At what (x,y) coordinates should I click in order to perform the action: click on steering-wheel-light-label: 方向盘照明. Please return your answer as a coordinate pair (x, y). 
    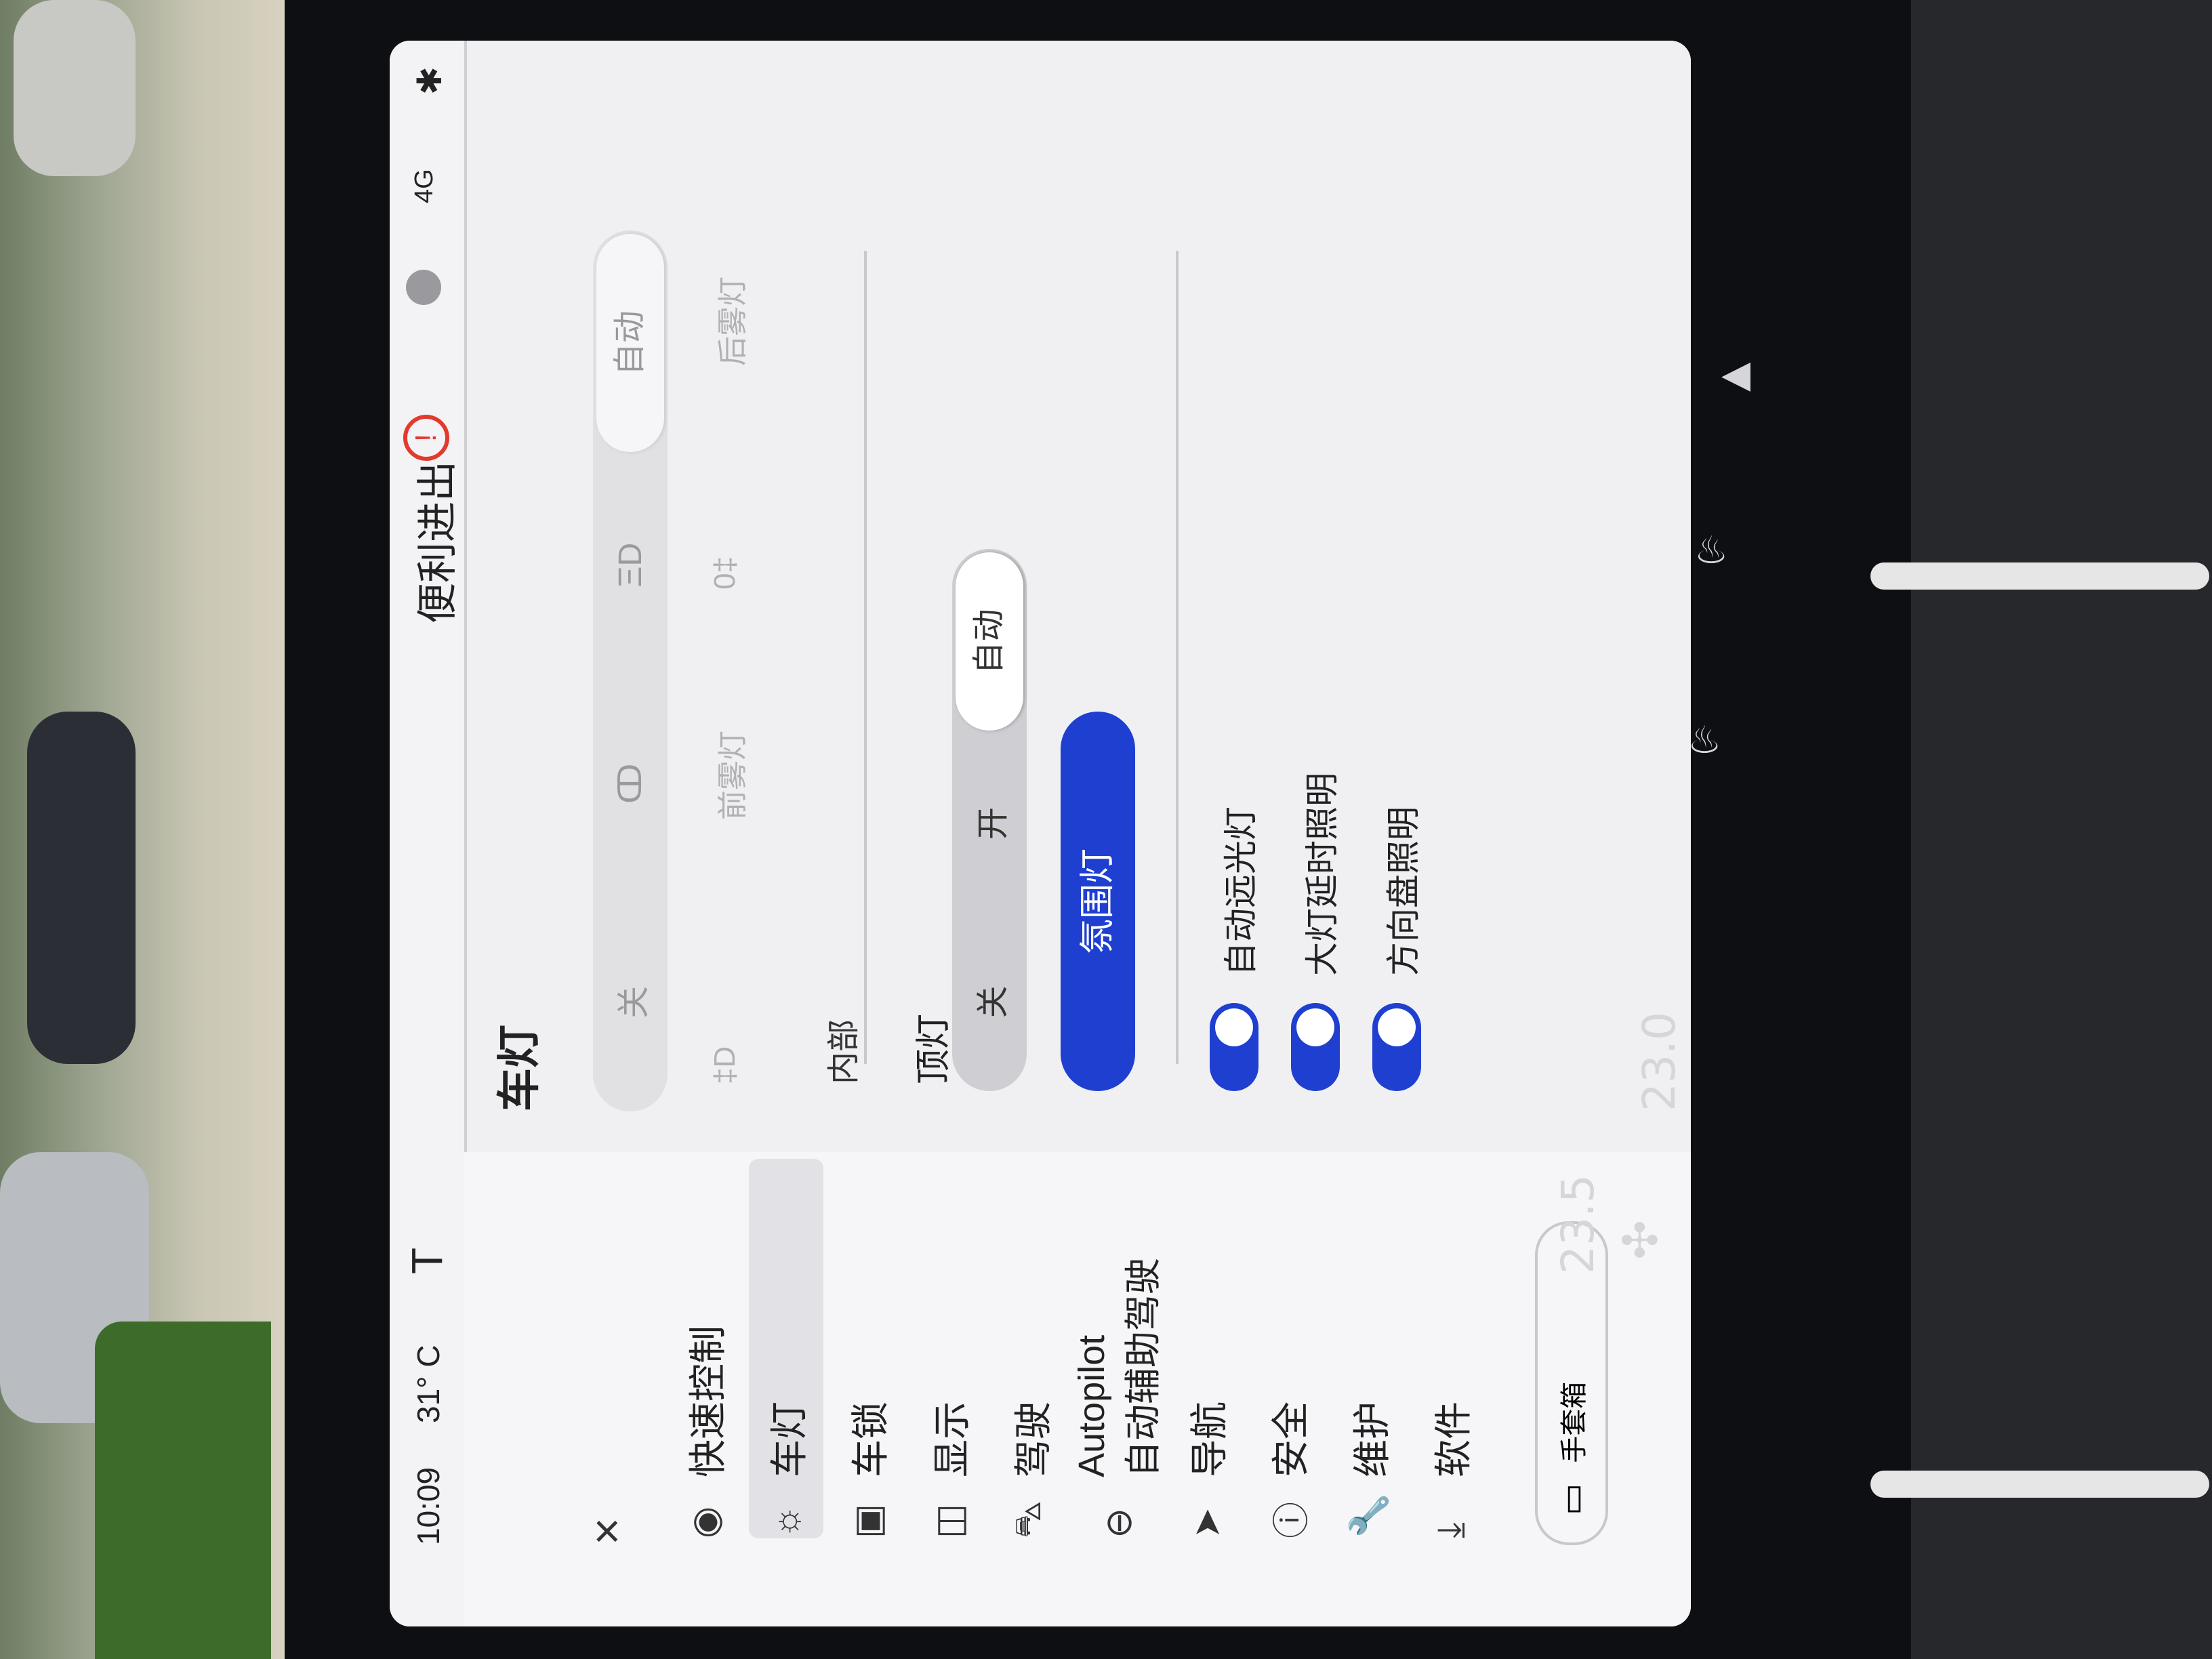
    Looking at the image, I should click on (1403, 891).